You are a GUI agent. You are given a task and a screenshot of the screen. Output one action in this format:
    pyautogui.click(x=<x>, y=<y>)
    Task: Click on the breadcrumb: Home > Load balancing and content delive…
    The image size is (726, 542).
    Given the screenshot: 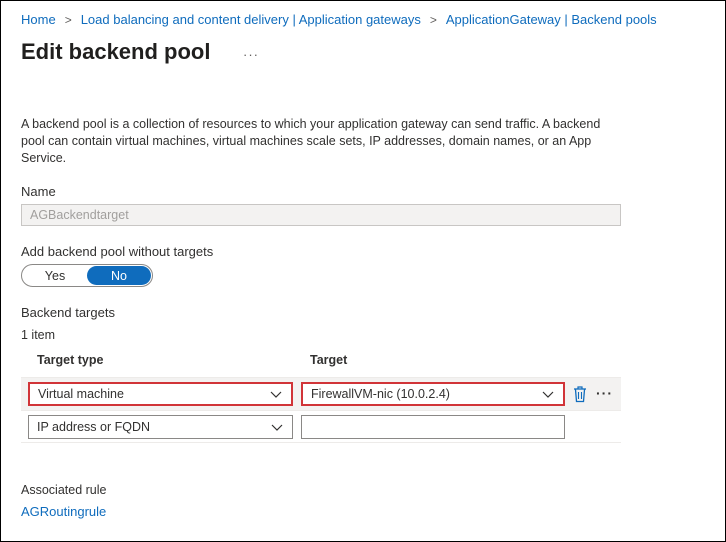 What is the action you would take?
    pyautogui.click(x=339, y=19)
    